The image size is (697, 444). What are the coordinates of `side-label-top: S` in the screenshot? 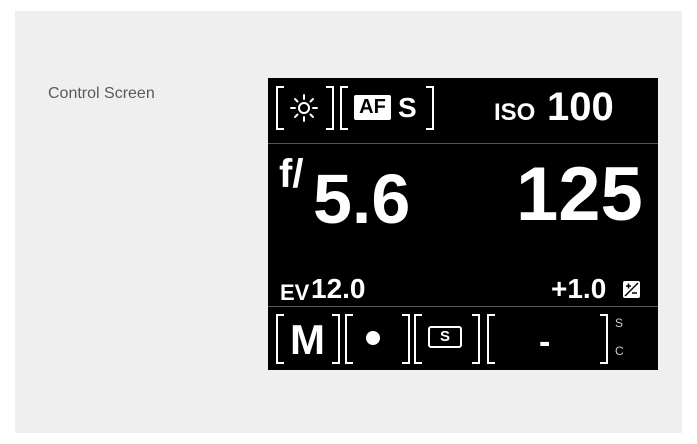 It's located at (619, 323).